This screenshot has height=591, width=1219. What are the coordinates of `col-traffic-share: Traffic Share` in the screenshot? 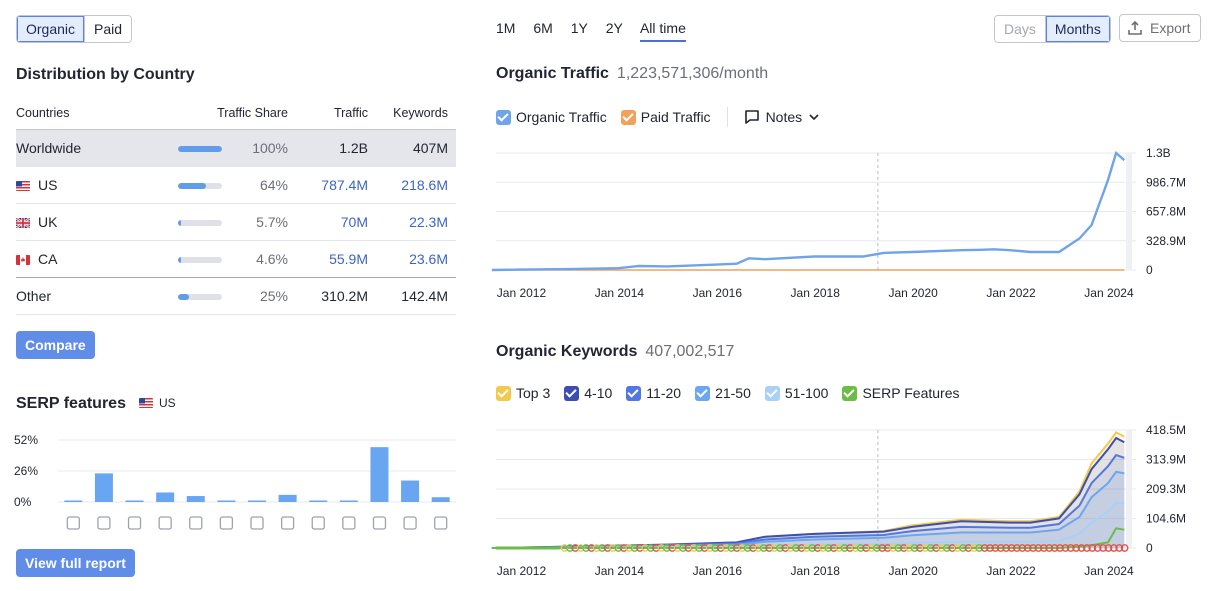 It's located at (252, 112).